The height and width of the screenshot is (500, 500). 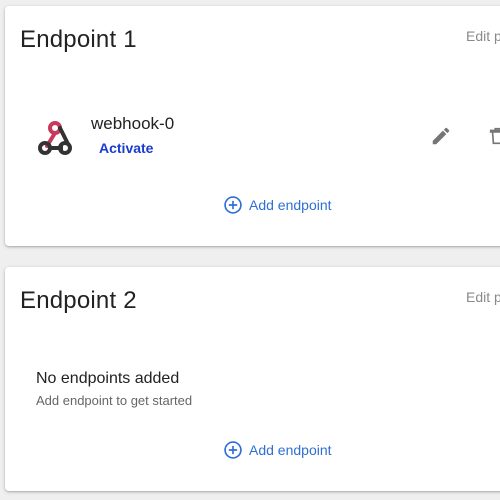 I want to click on empty-state-subtitle: Add endpoint to get started, so click(x=114, y=400).